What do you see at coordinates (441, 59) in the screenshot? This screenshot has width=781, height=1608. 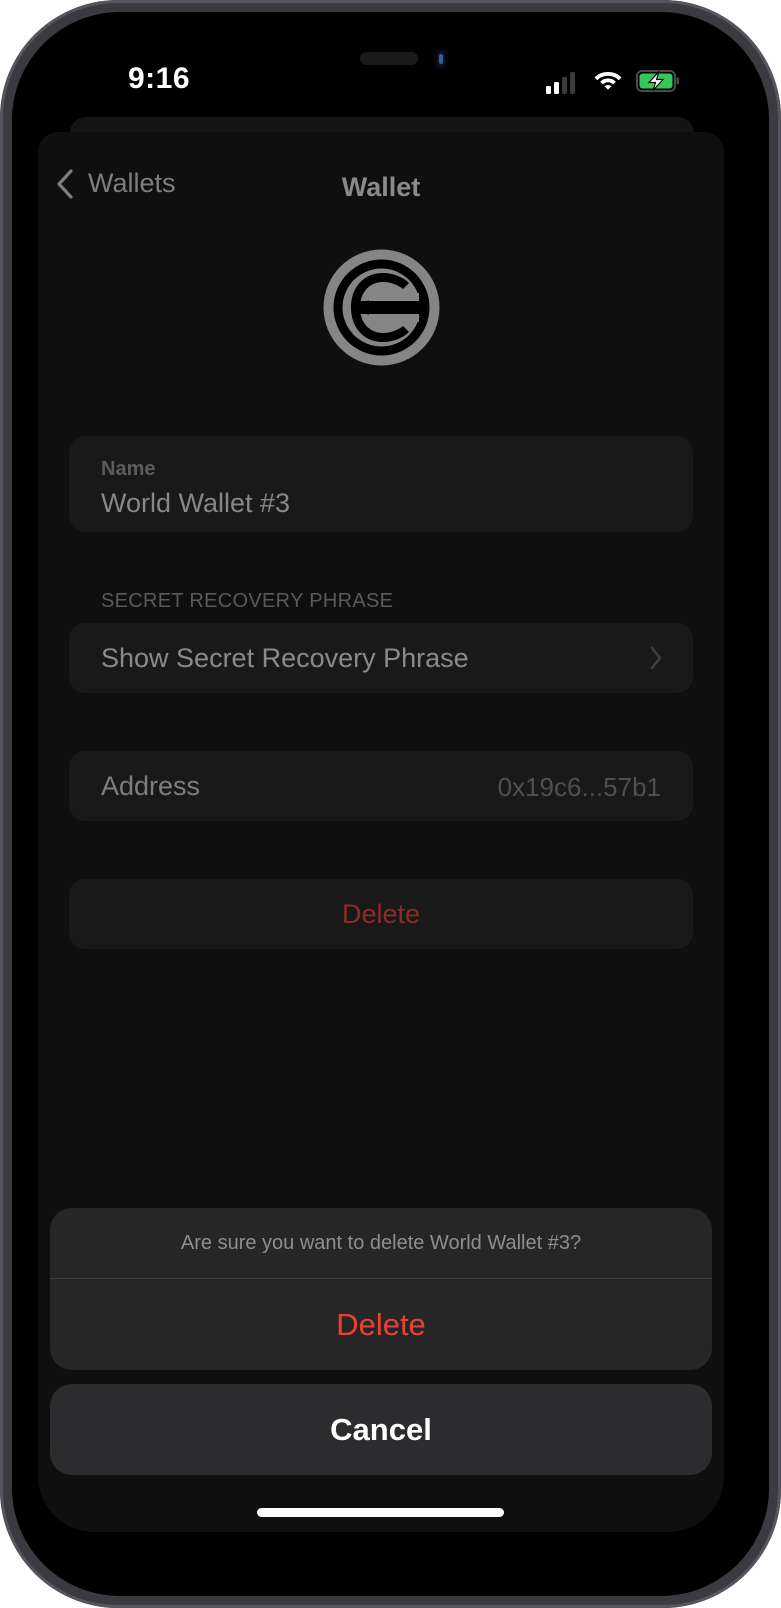 I see `front-camera` at bounding box center [441, 59].